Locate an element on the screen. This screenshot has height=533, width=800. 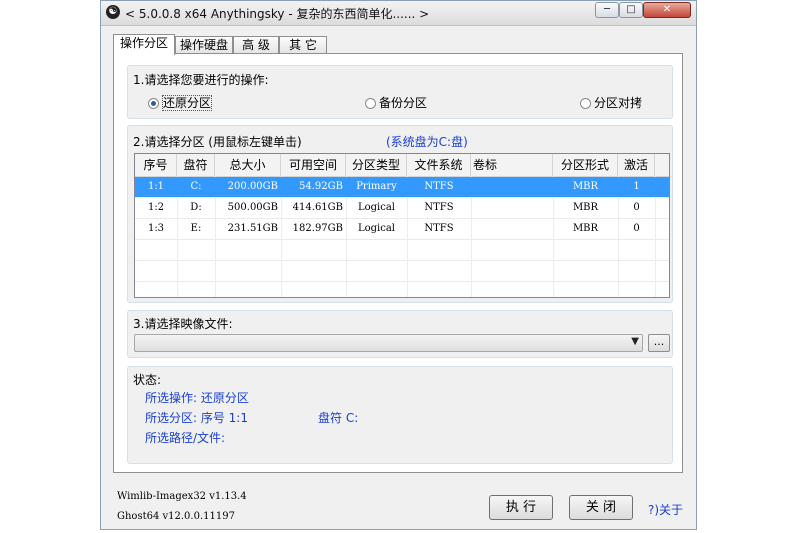
table-cell: 231.51GB is located at coordinates (252, 228).